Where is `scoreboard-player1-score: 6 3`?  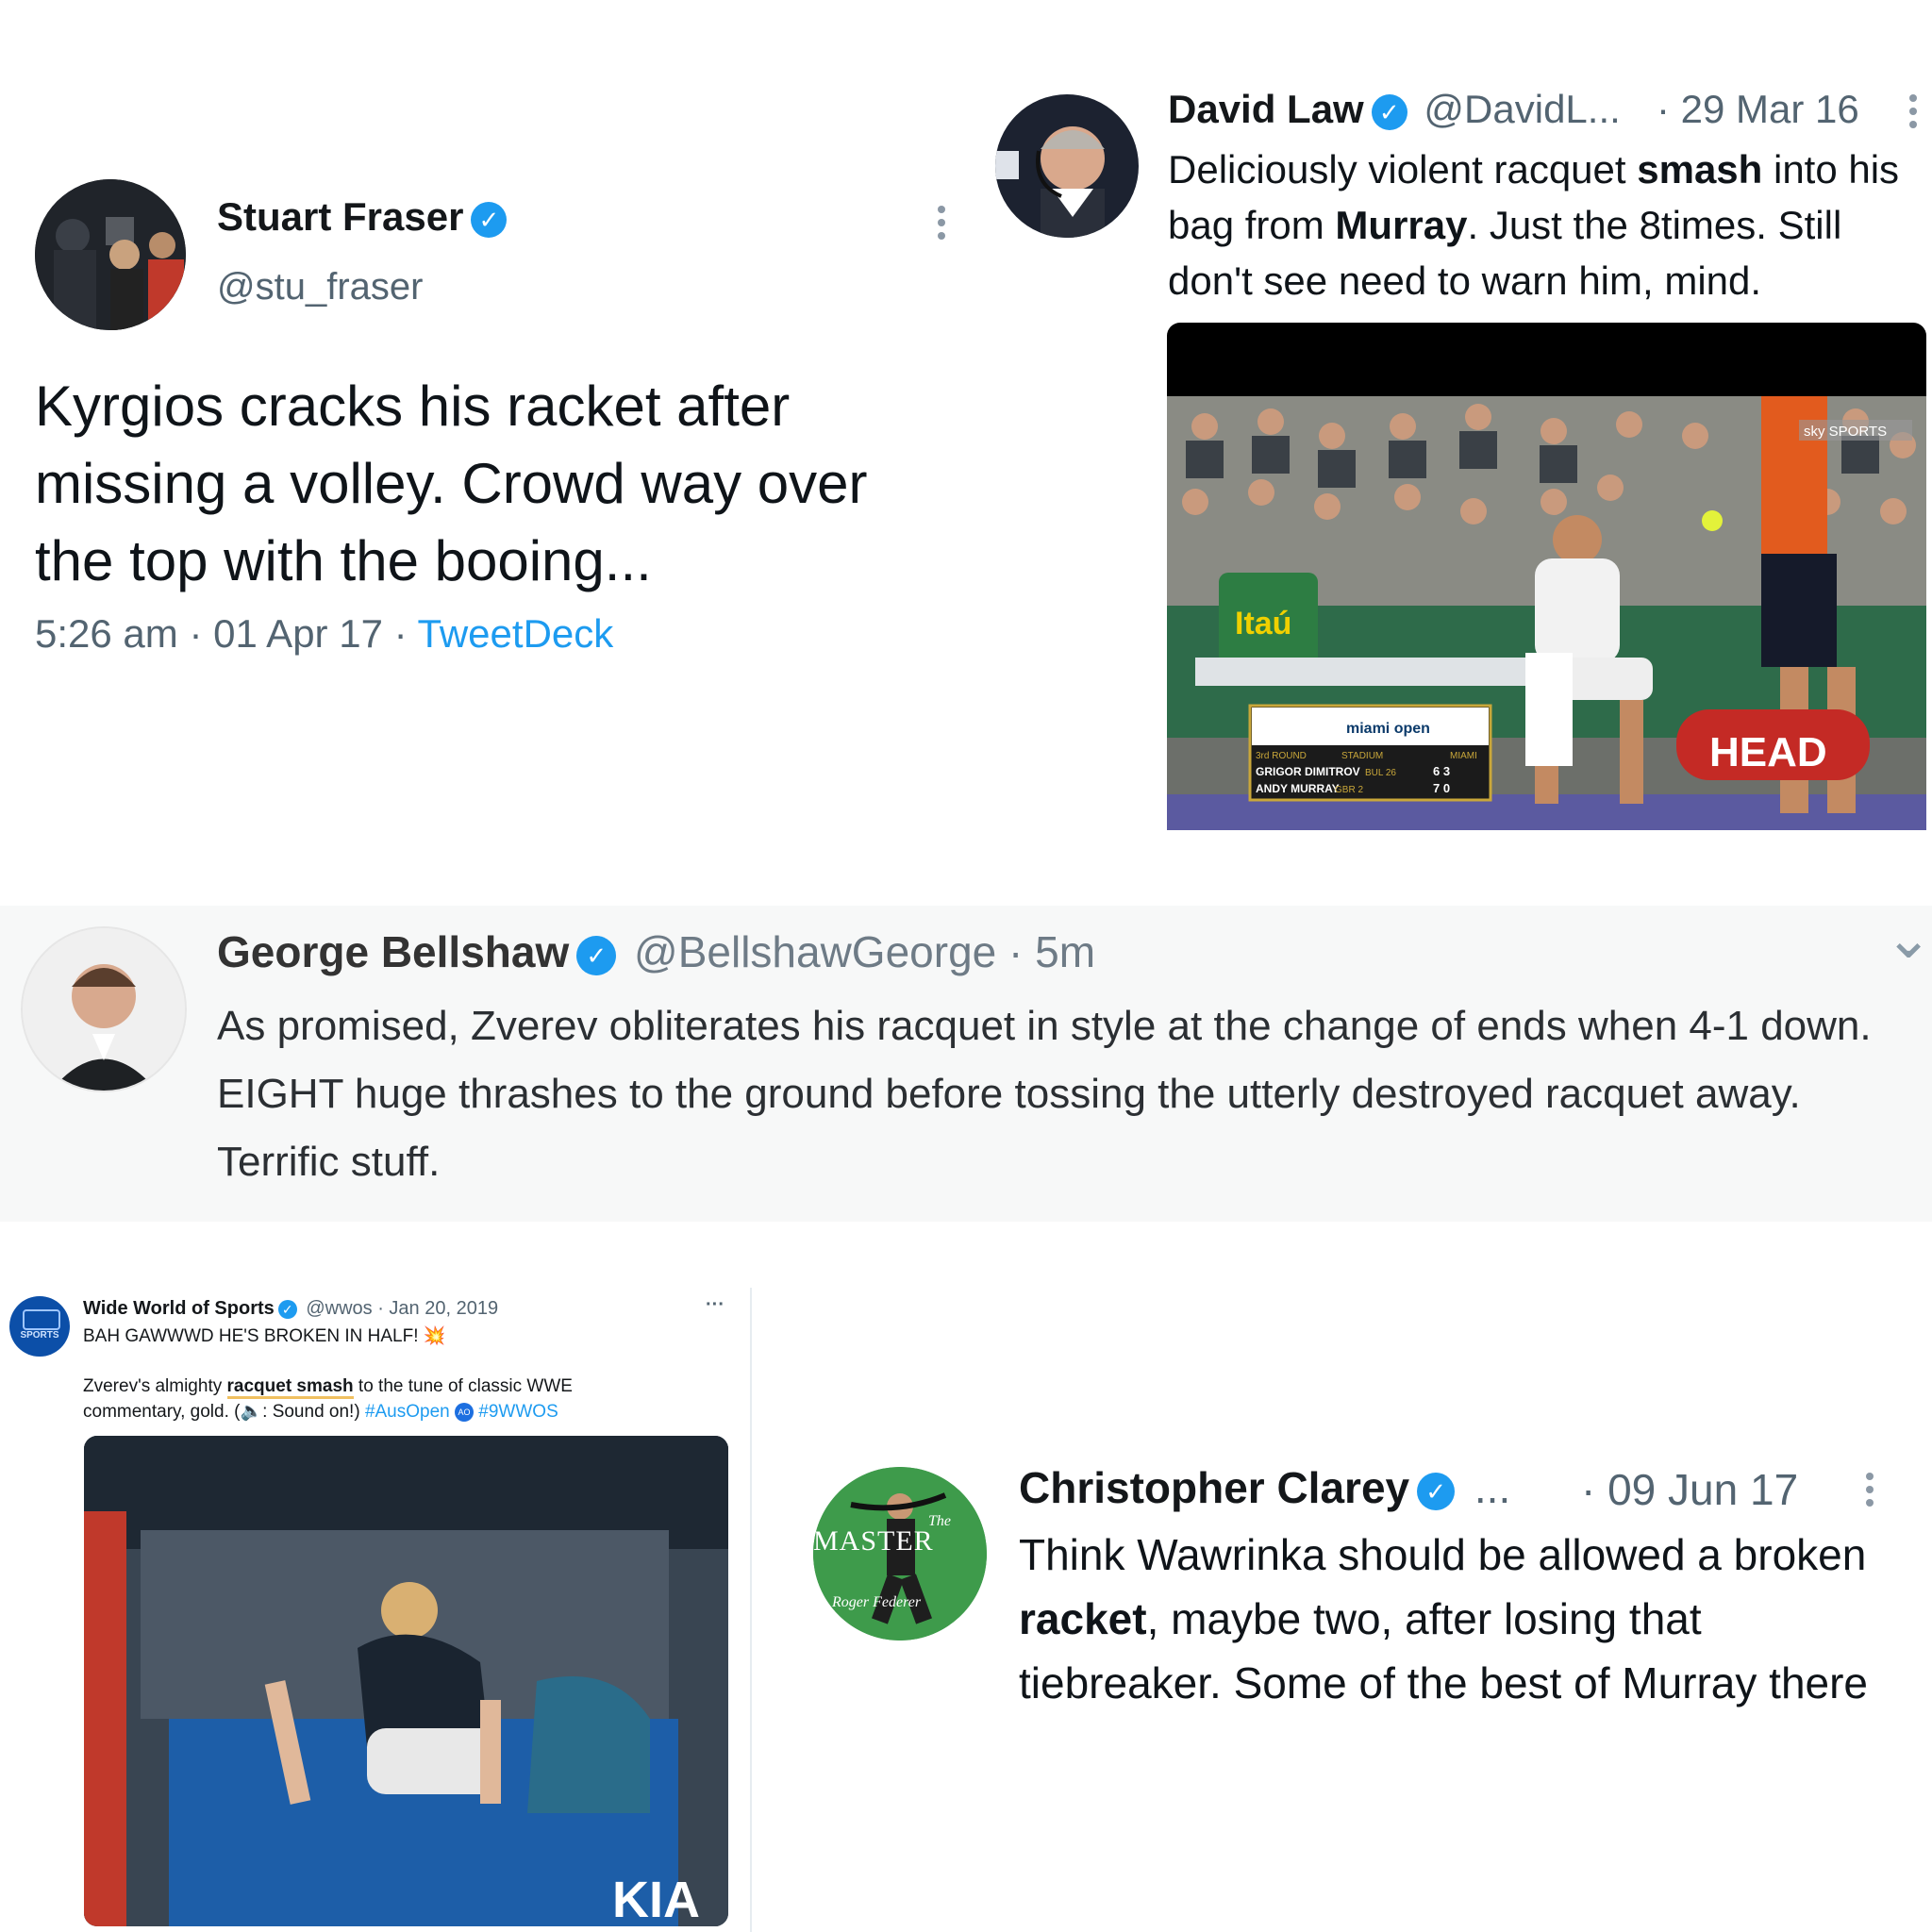 scoreboard-player1-score: 6 3 is located at coordinates (1442, 771).